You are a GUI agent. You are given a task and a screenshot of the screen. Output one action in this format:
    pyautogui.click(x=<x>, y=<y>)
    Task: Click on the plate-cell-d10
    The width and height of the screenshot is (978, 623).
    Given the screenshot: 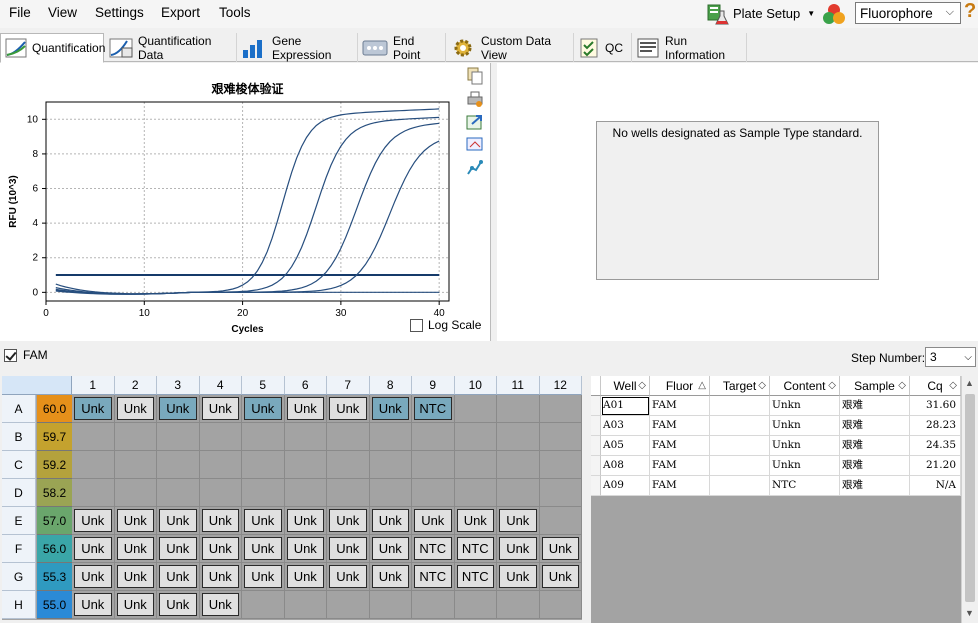 What is the action you would take?
    pyautogui.click(x=475, y=493)
    